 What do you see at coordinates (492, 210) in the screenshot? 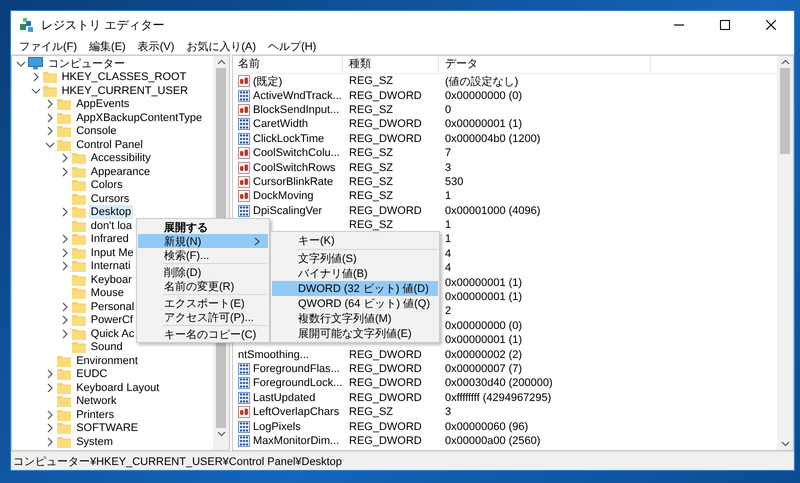
I see `value-data: 0x00001000 (4096)` at bounding box center [492, 210].